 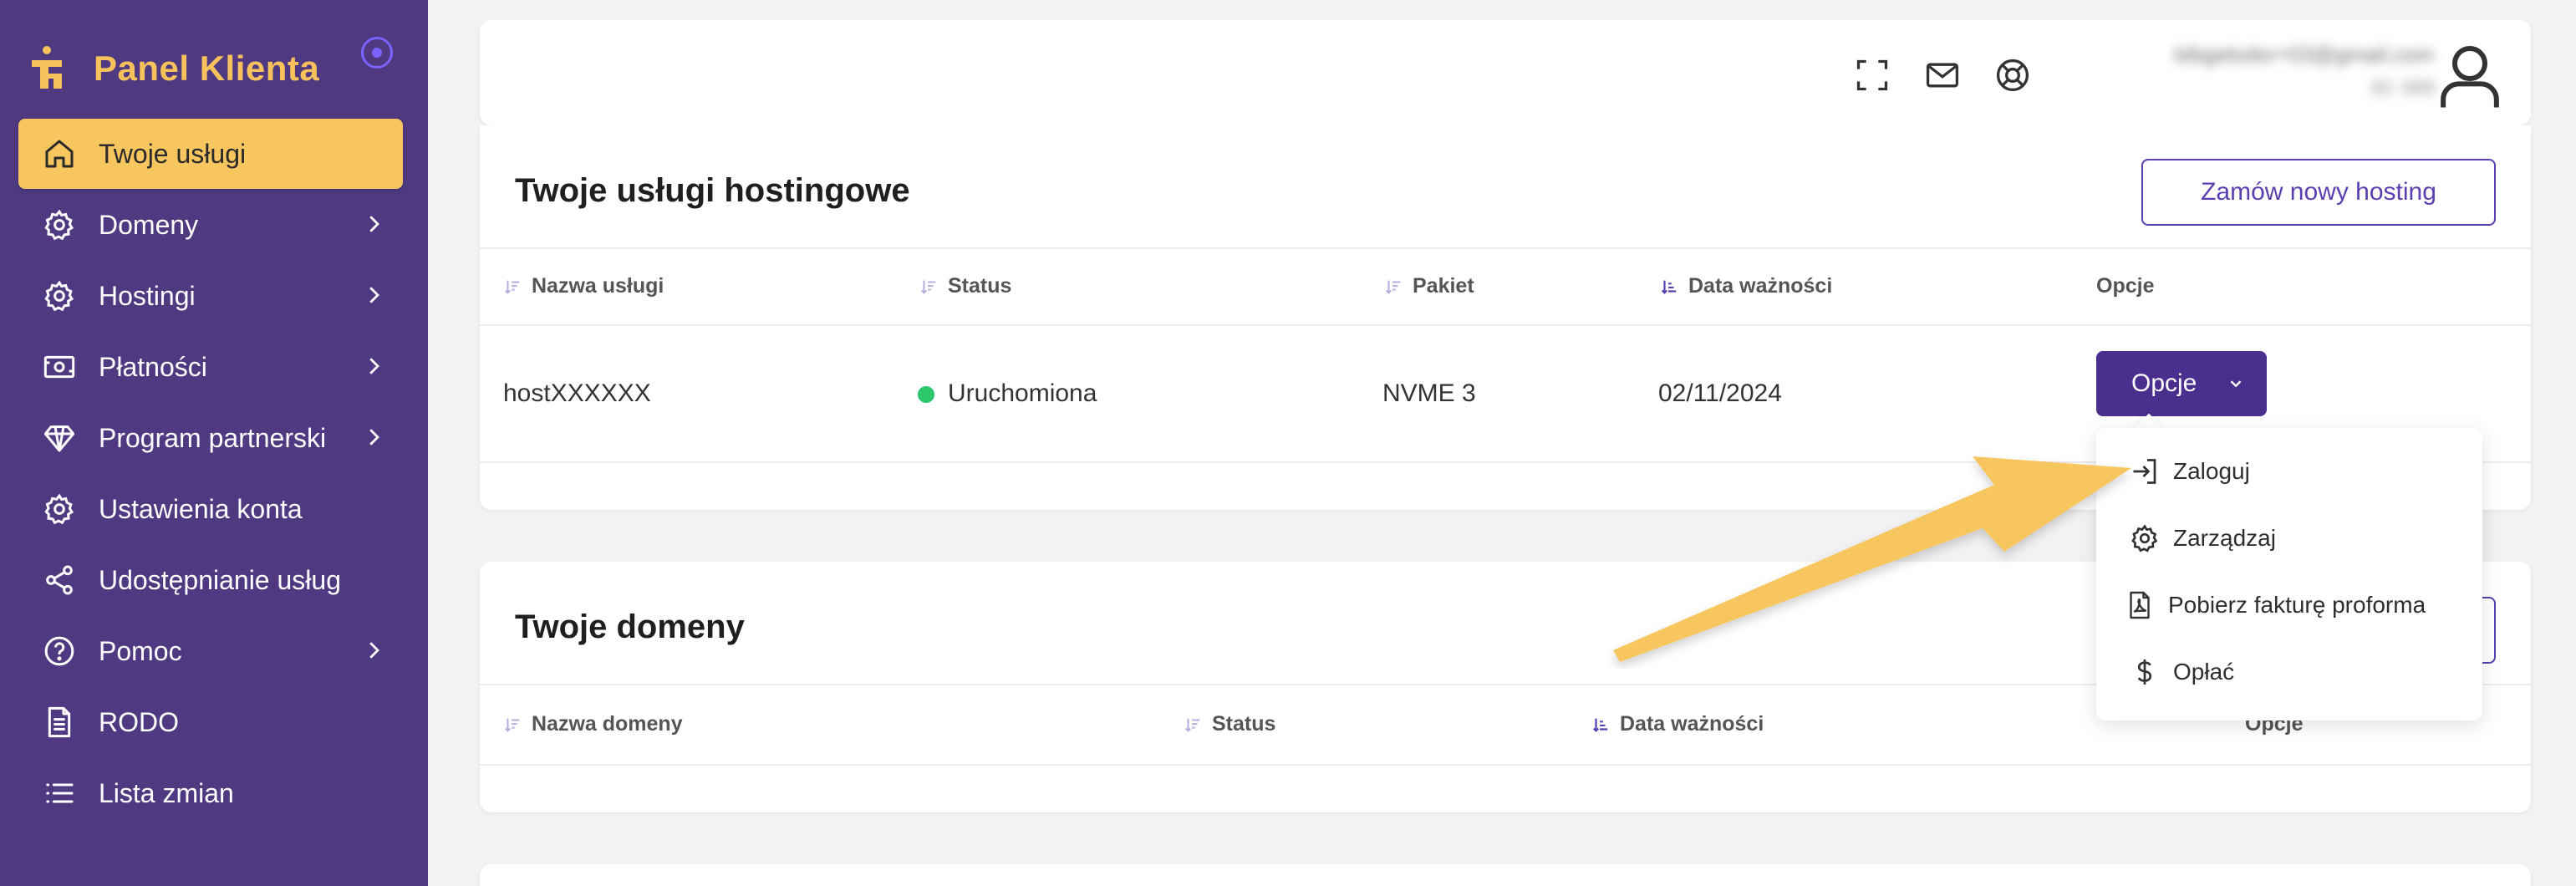 What do you see at coordinates (213, 437) in the screenshot?
I see `sidebar-item-label: Program partnerski` at bounding box center [213, 437].